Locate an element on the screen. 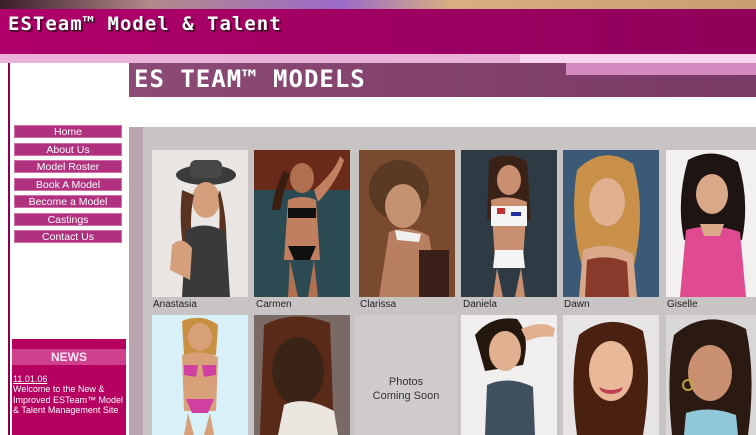 This screenshot has height=435, width=756. header-subbar is located at coordinates (378, 58).